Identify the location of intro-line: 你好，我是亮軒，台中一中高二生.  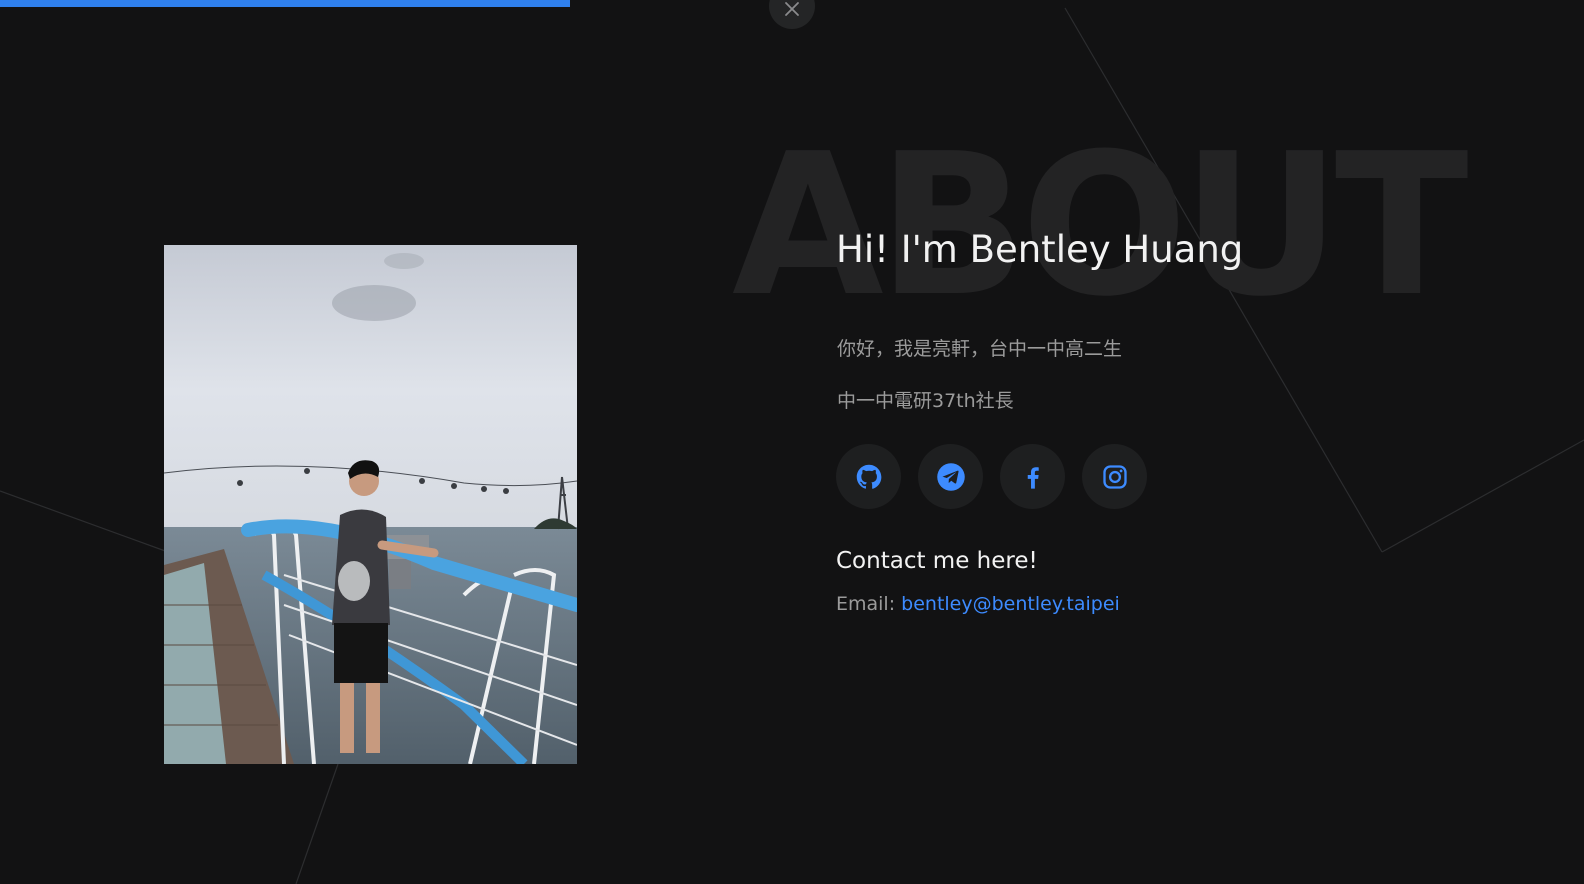
(980, 349).